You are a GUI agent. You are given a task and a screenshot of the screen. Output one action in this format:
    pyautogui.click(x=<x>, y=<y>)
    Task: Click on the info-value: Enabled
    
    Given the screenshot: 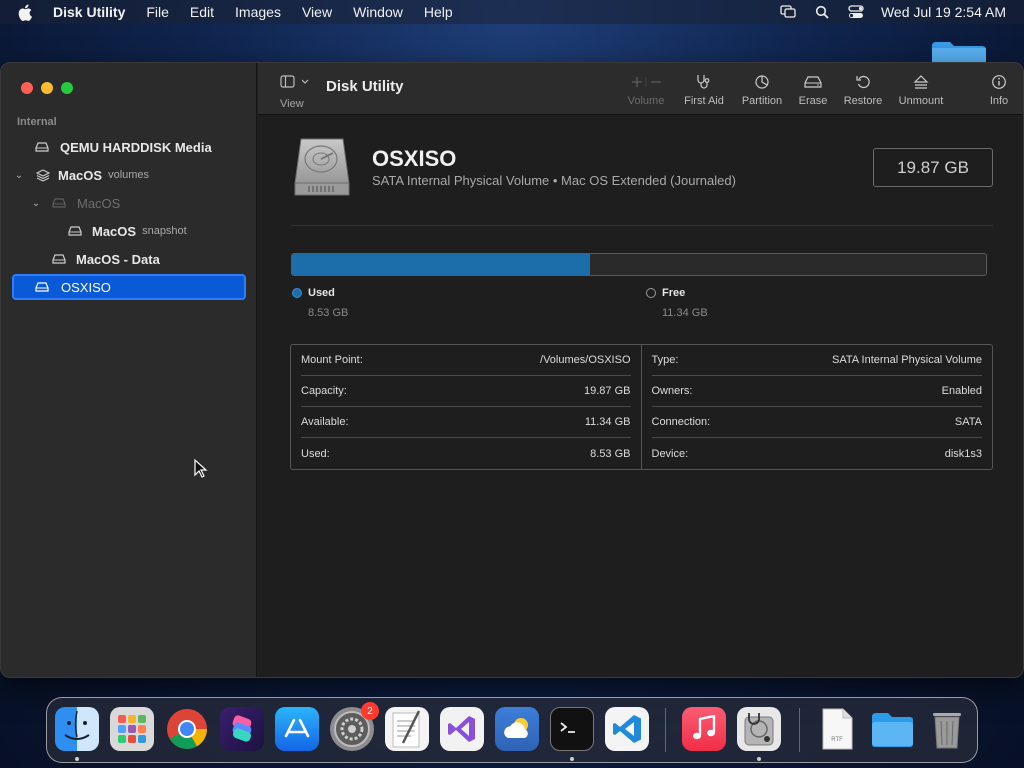 What is the action you would take?
    pyautogui.click(x=961, y=391)
    